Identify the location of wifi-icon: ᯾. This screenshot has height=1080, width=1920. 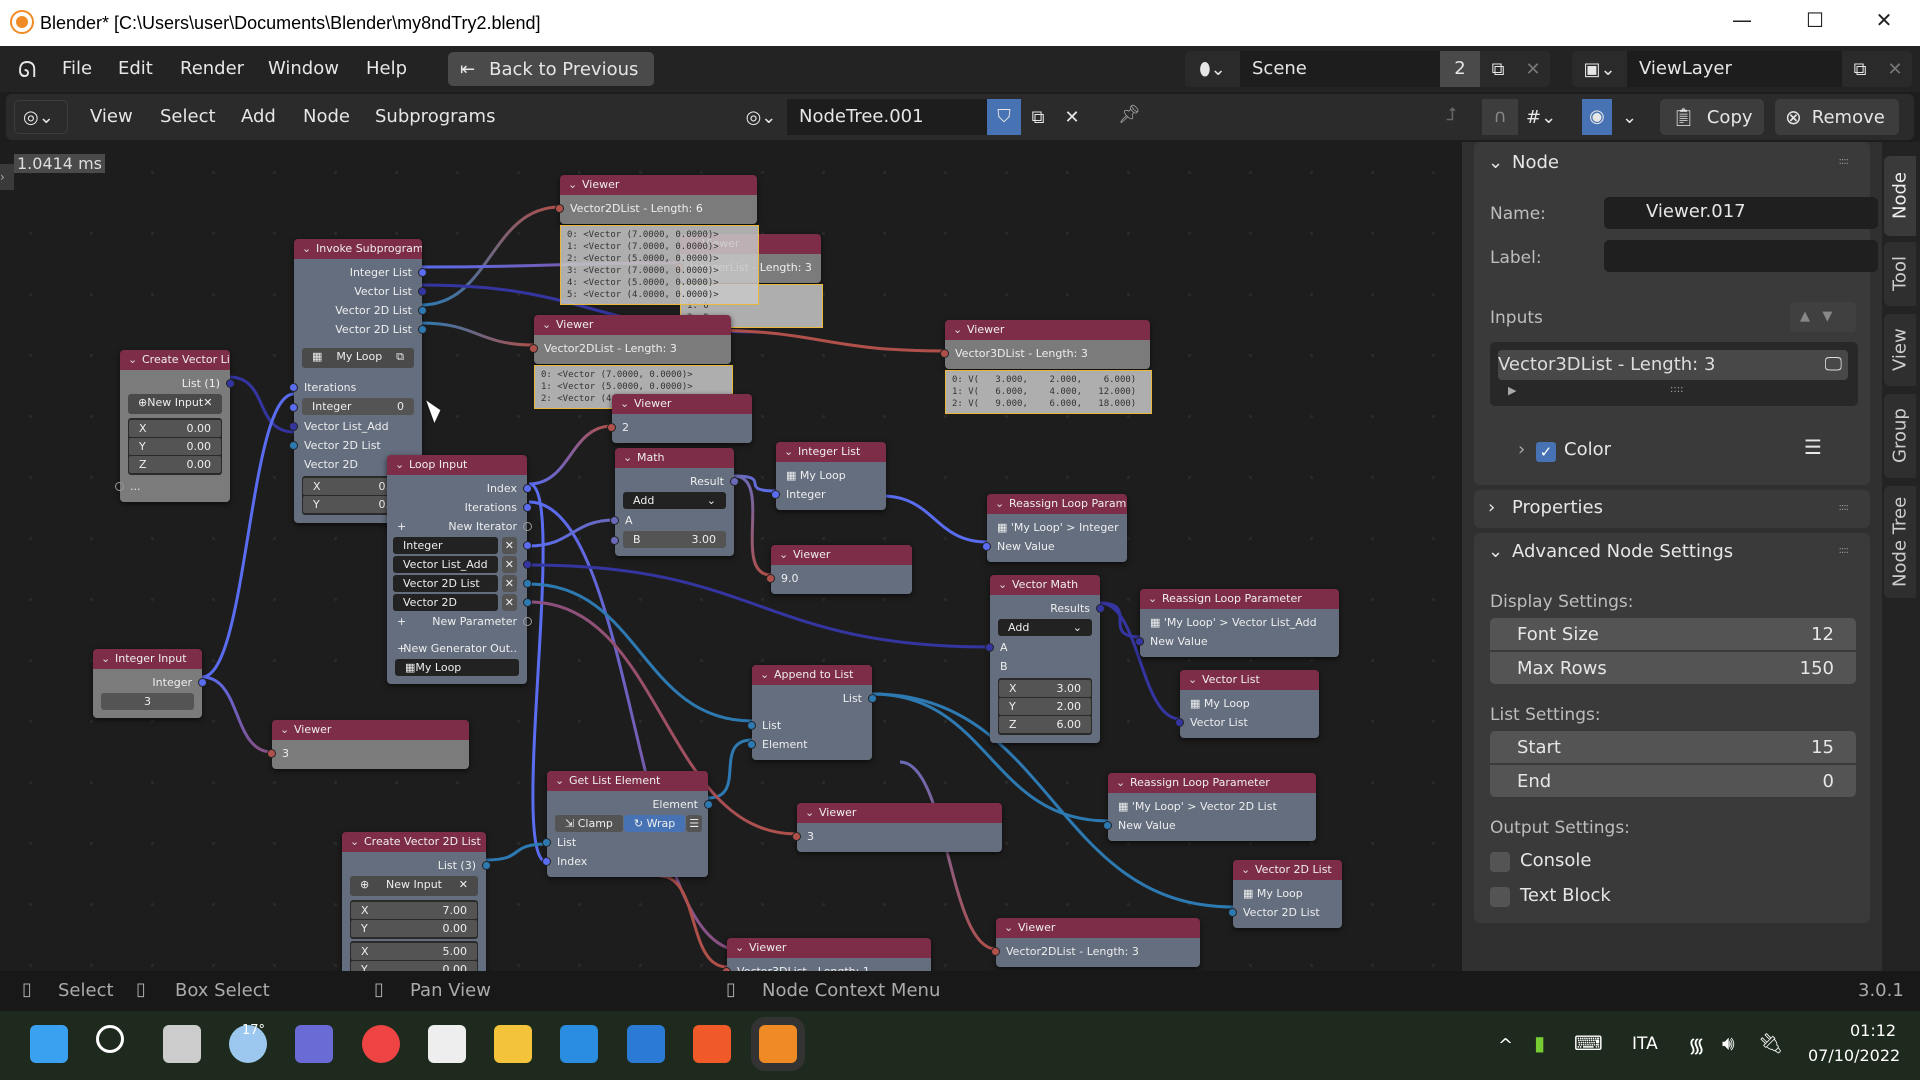
(1696, 1044).